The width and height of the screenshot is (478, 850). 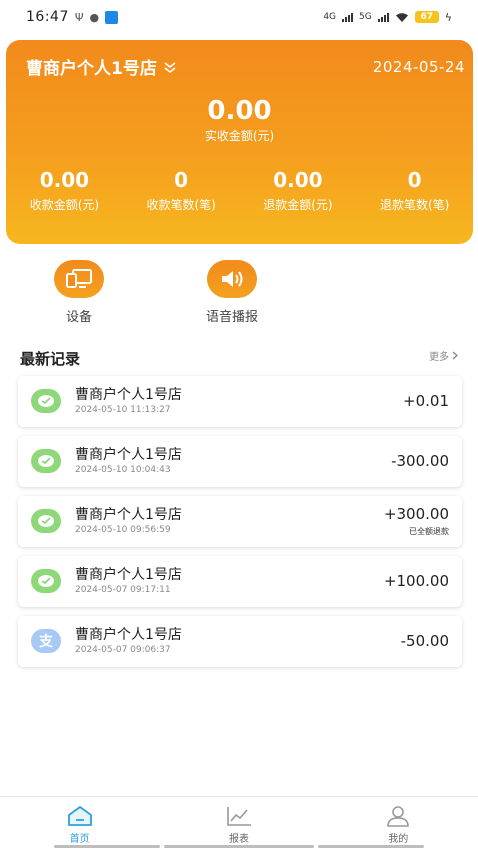 What do you see at coordinates (240, 581) in the screenshot?
I see `list-item: 曹商户个人1号店 2024-05-07 09:17:11 +100.00` at bounding box center [240, 581].